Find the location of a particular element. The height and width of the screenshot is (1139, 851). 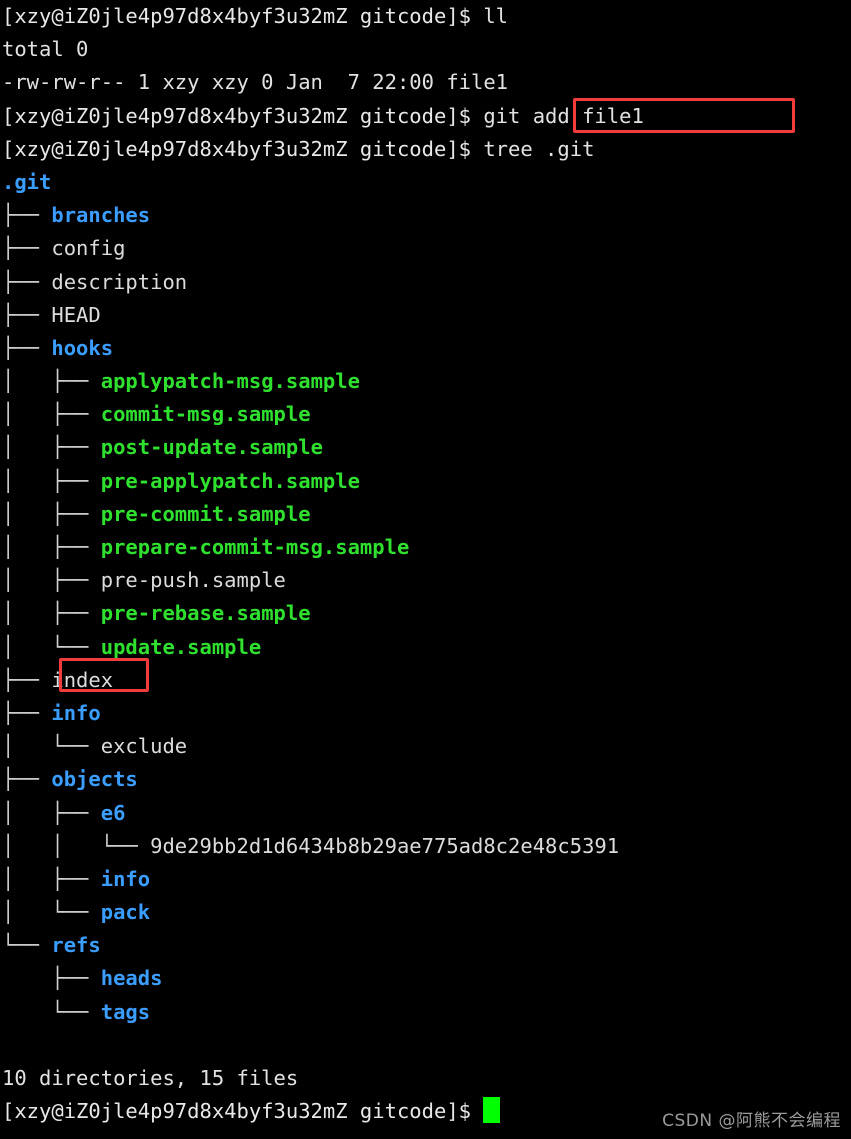

tree-line: ├── info is located at coordinates (425, 713).